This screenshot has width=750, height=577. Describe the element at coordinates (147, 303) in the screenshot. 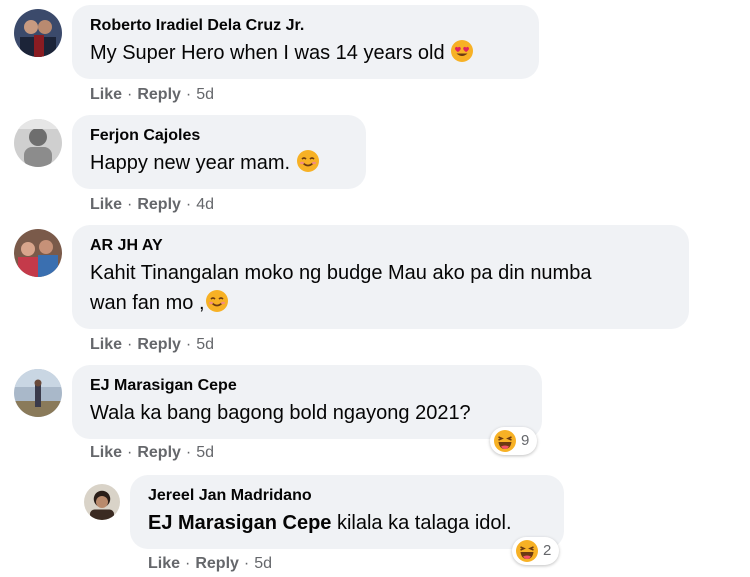

I see `comment-text-line: wan fan mo ,` at that location.